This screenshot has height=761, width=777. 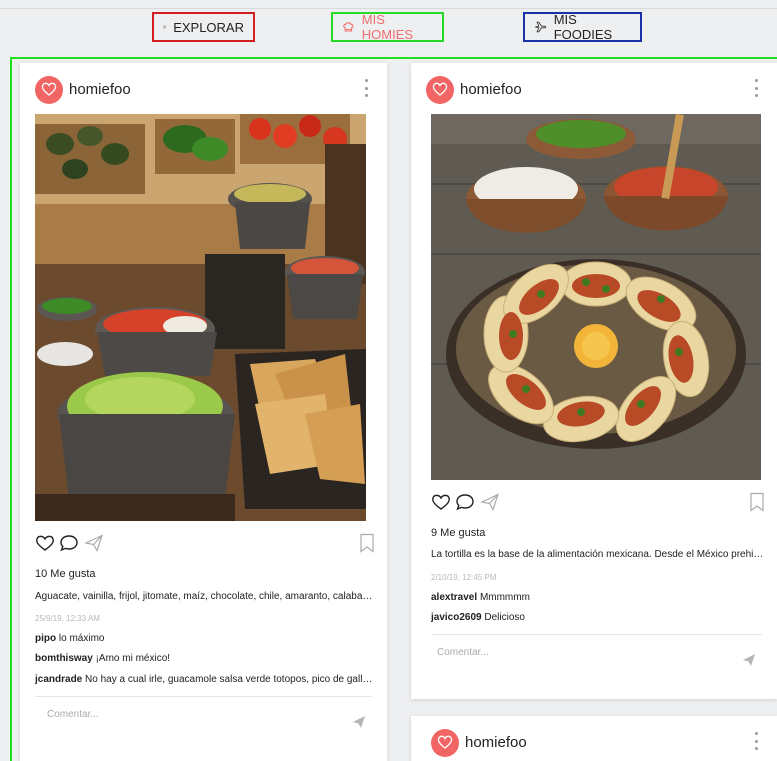 I want to click on comment-text: Mmmmmm, so click(x=504, y=597).